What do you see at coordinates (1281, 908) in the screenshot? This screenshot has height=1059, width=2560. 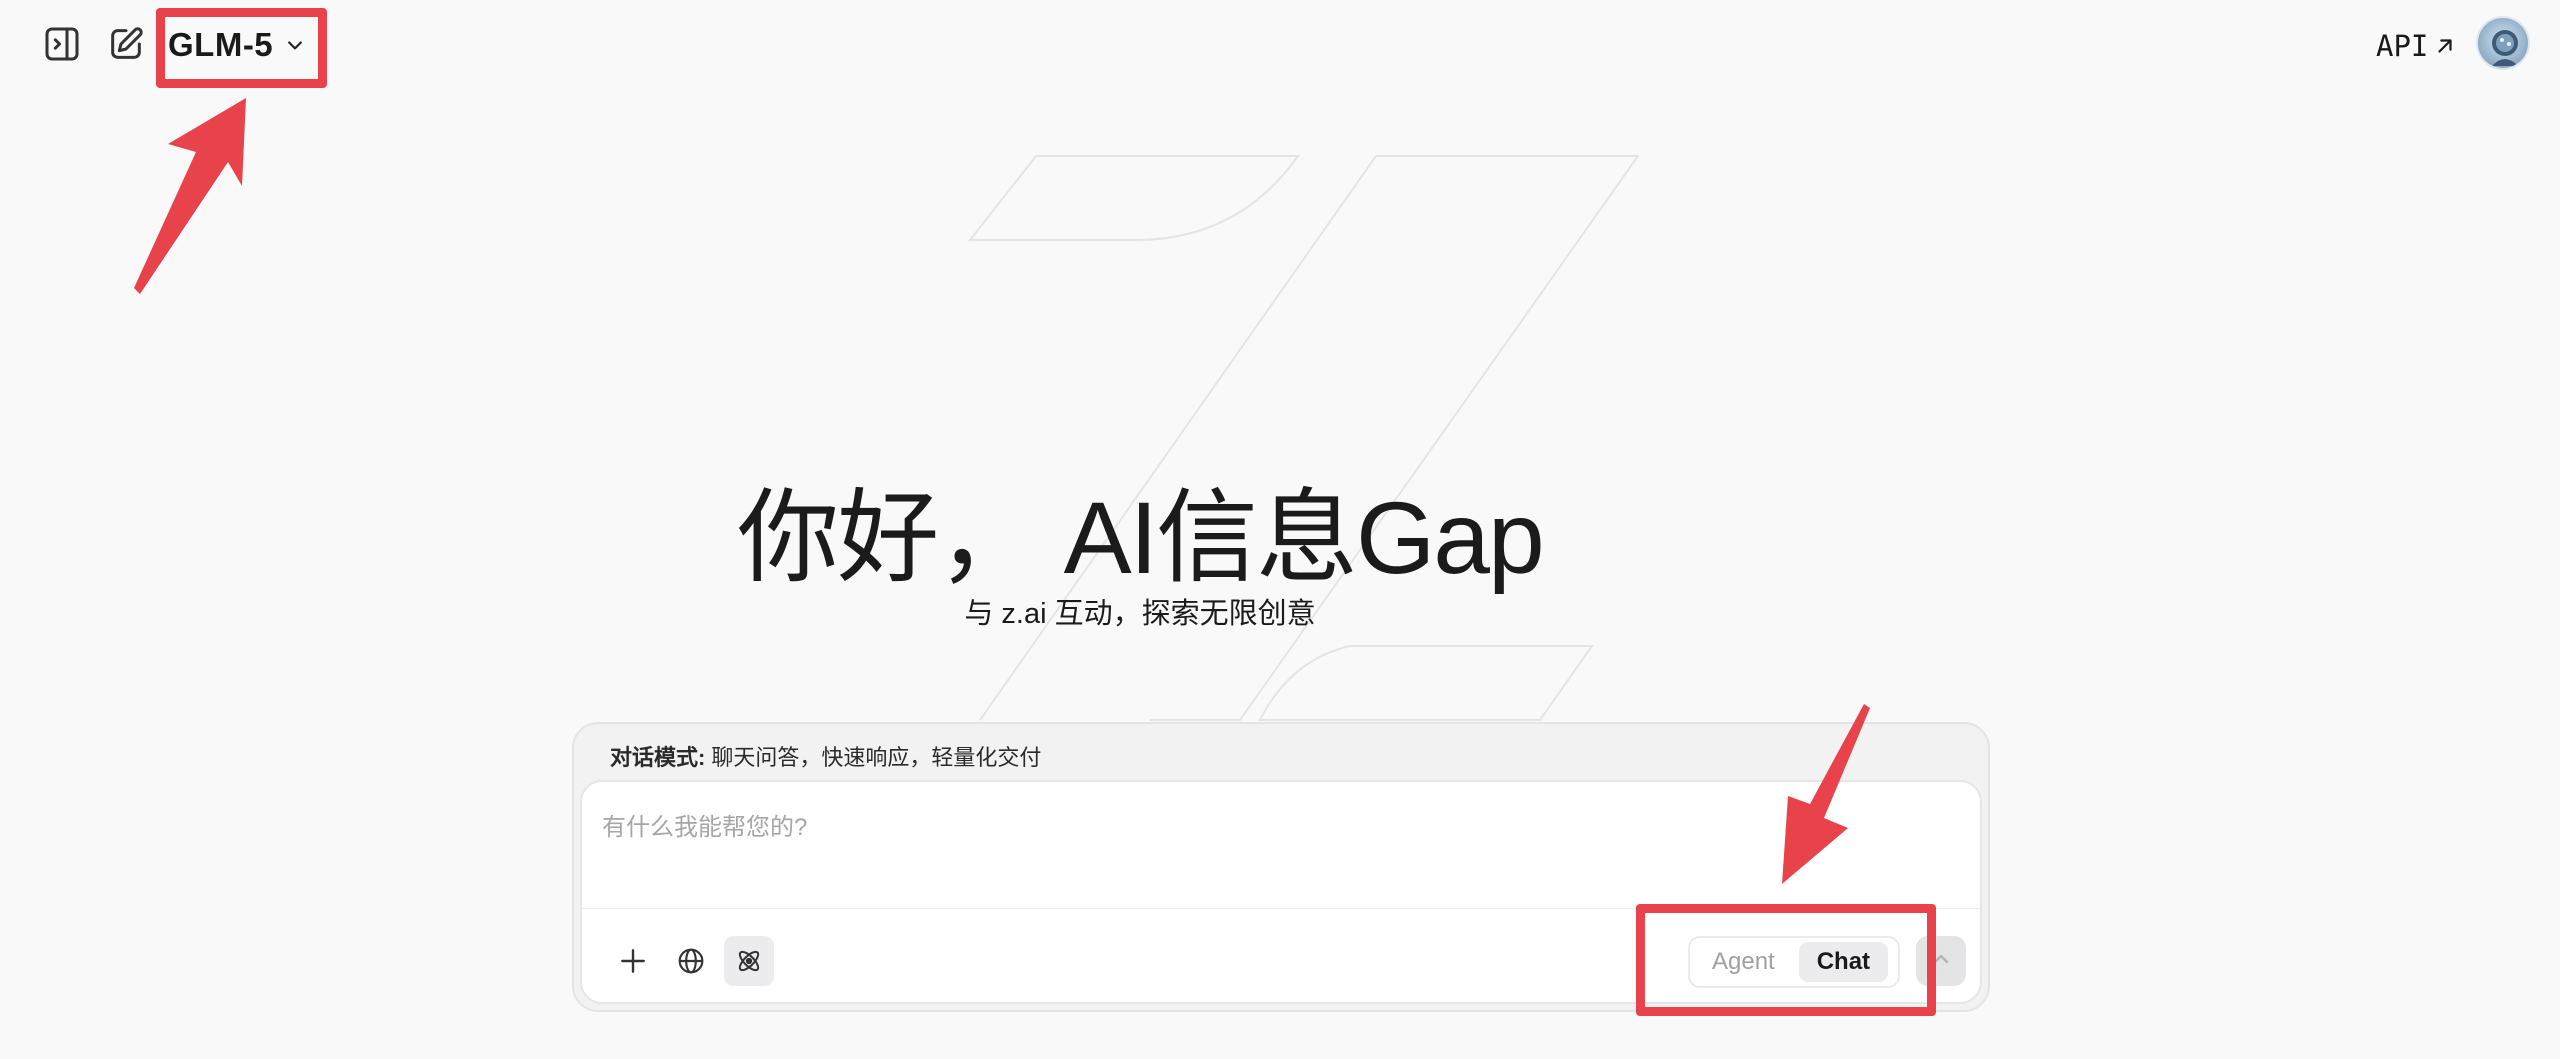 I see `input-divider` at bounding box center [1281, 908].